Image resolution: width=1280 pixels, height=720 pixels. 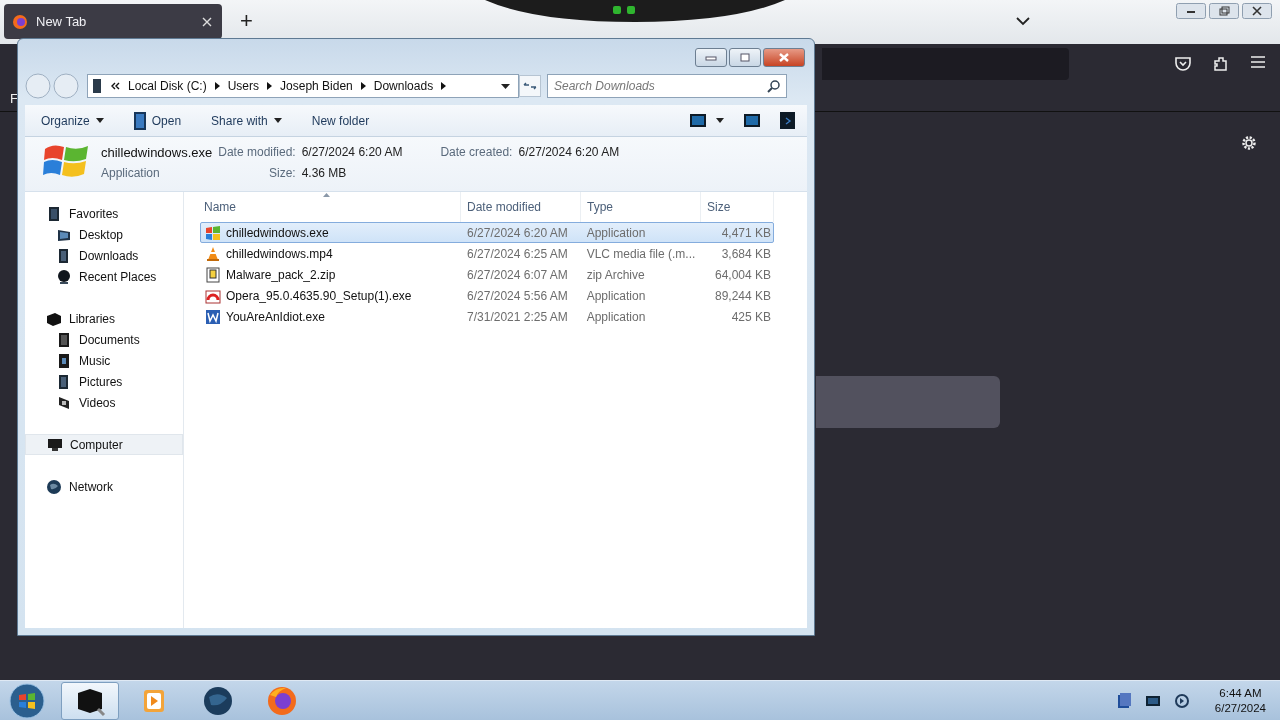 What do you see at coordinates (104, 255) in the screenshot?
I see `sidebar-item: Downloads` at bounding box center [104, 255].